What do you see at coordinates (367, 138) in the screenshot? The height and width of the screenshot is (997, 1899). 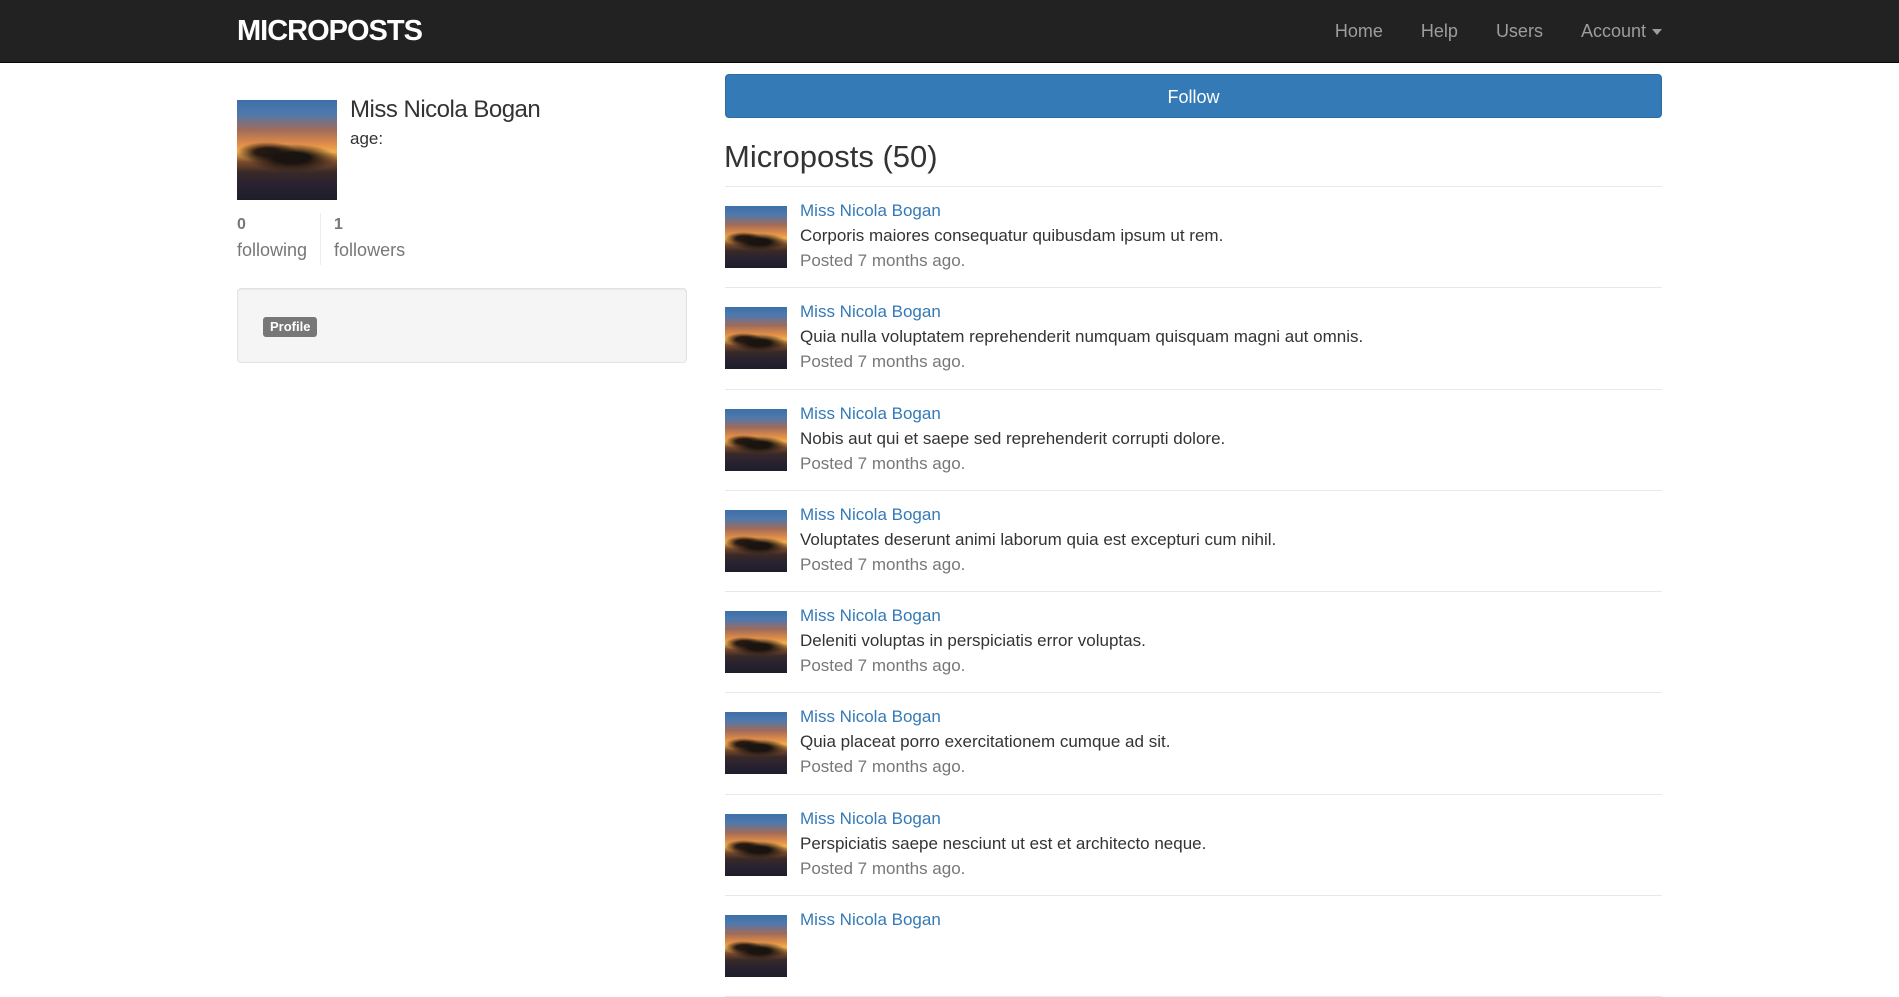 I see `profile-age: age:` at bounding box center [367, 138].